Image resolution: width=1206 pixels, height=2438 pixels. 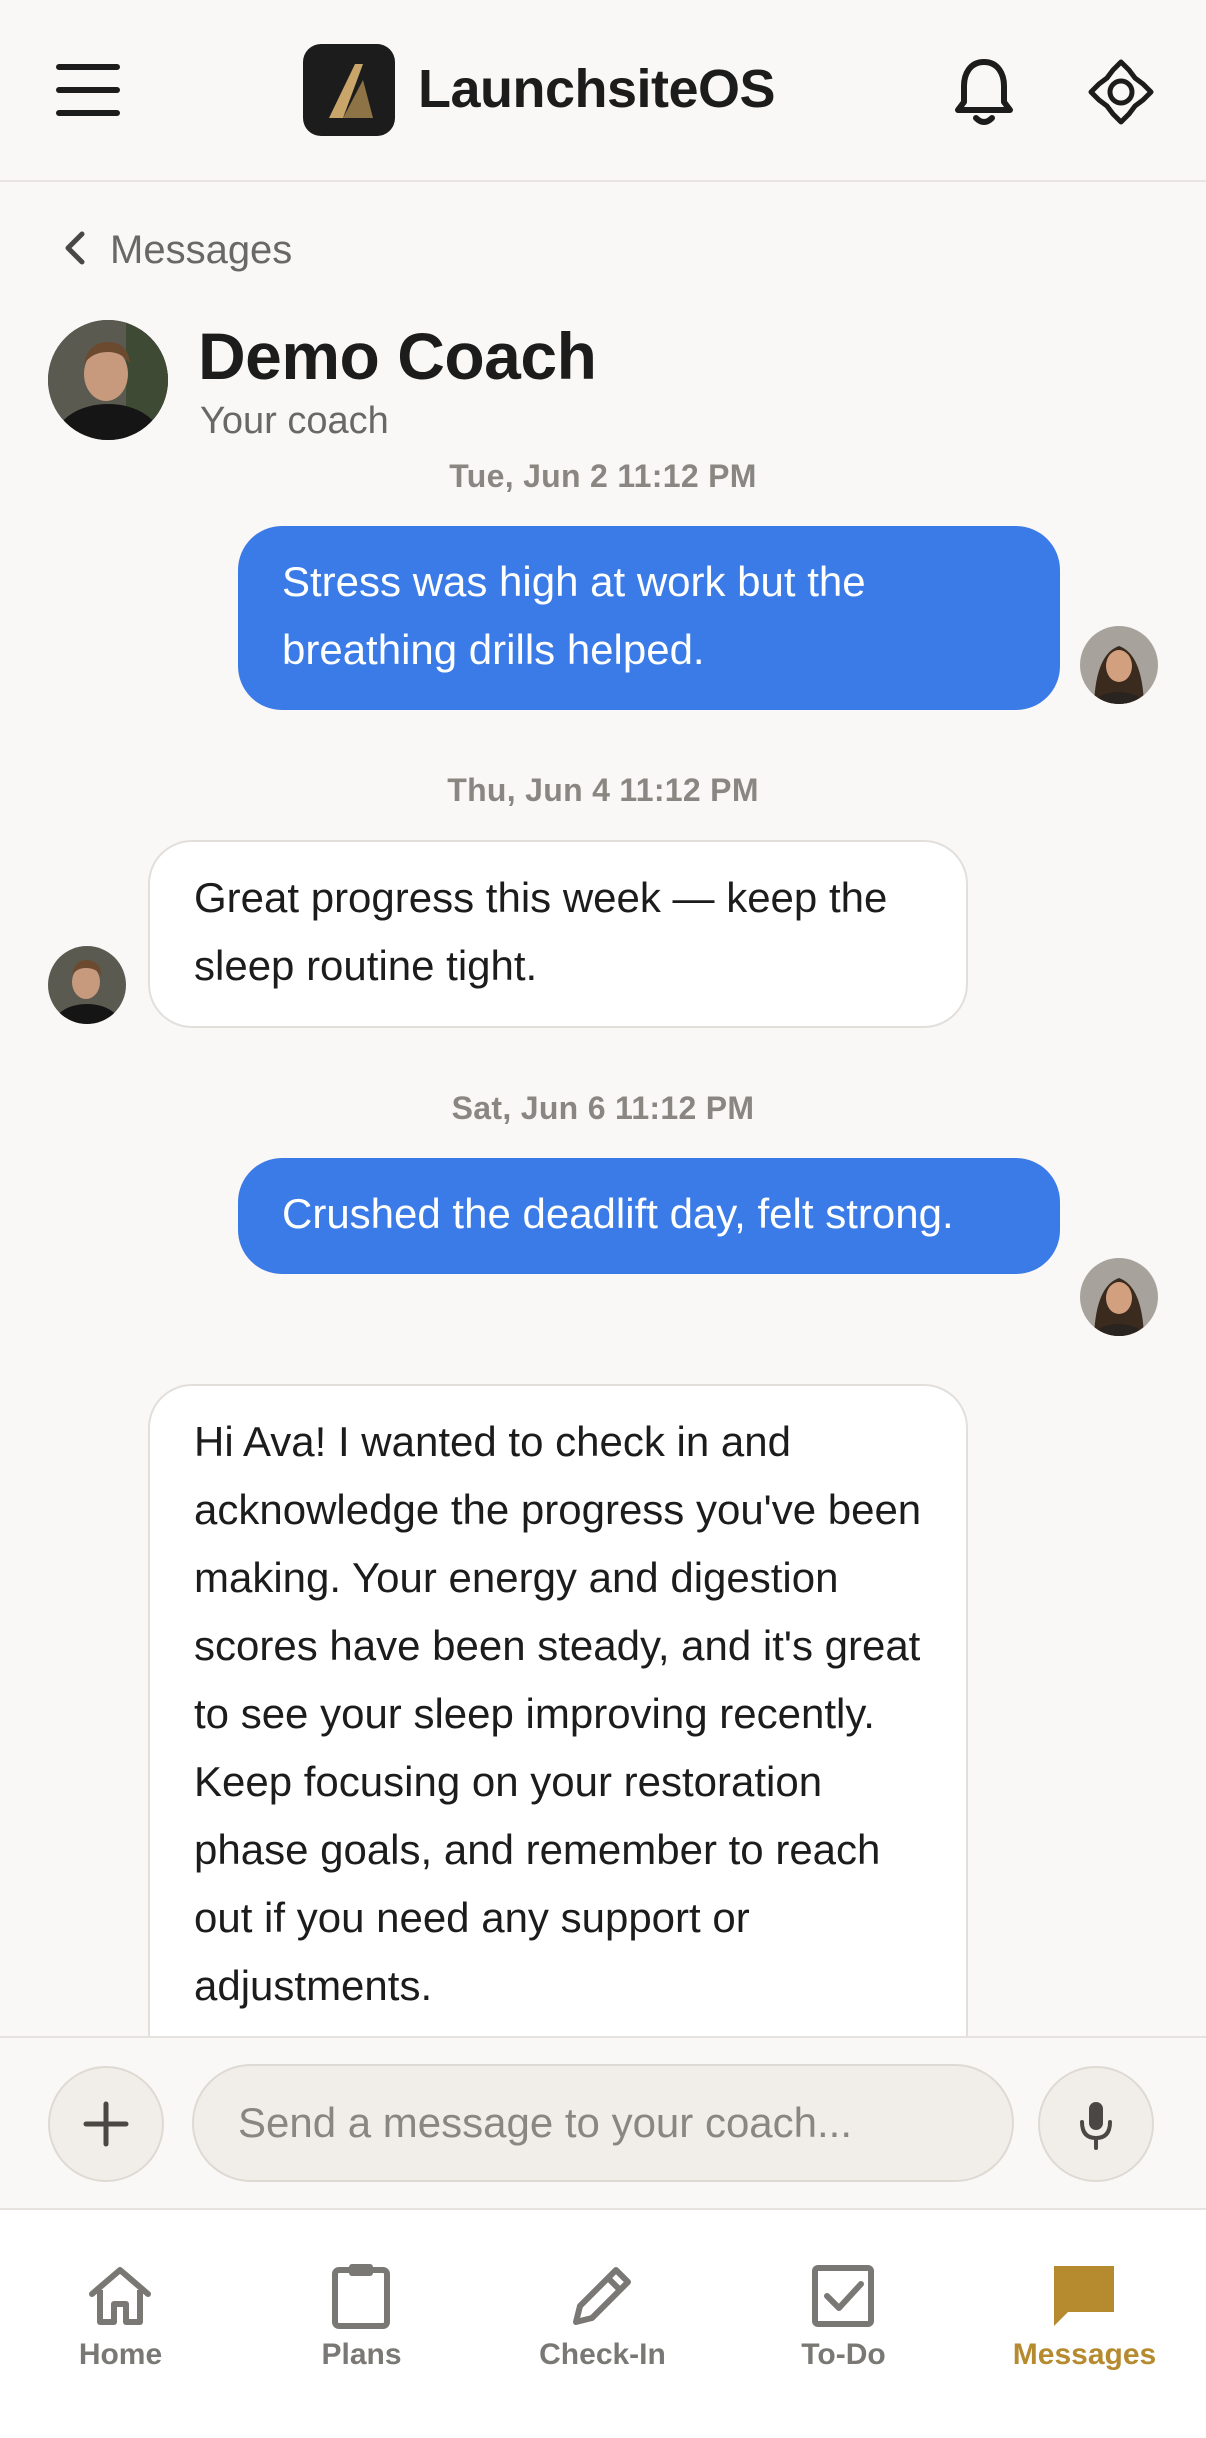 I want to click on tab-home: Home, so click(x=120, y=2310).